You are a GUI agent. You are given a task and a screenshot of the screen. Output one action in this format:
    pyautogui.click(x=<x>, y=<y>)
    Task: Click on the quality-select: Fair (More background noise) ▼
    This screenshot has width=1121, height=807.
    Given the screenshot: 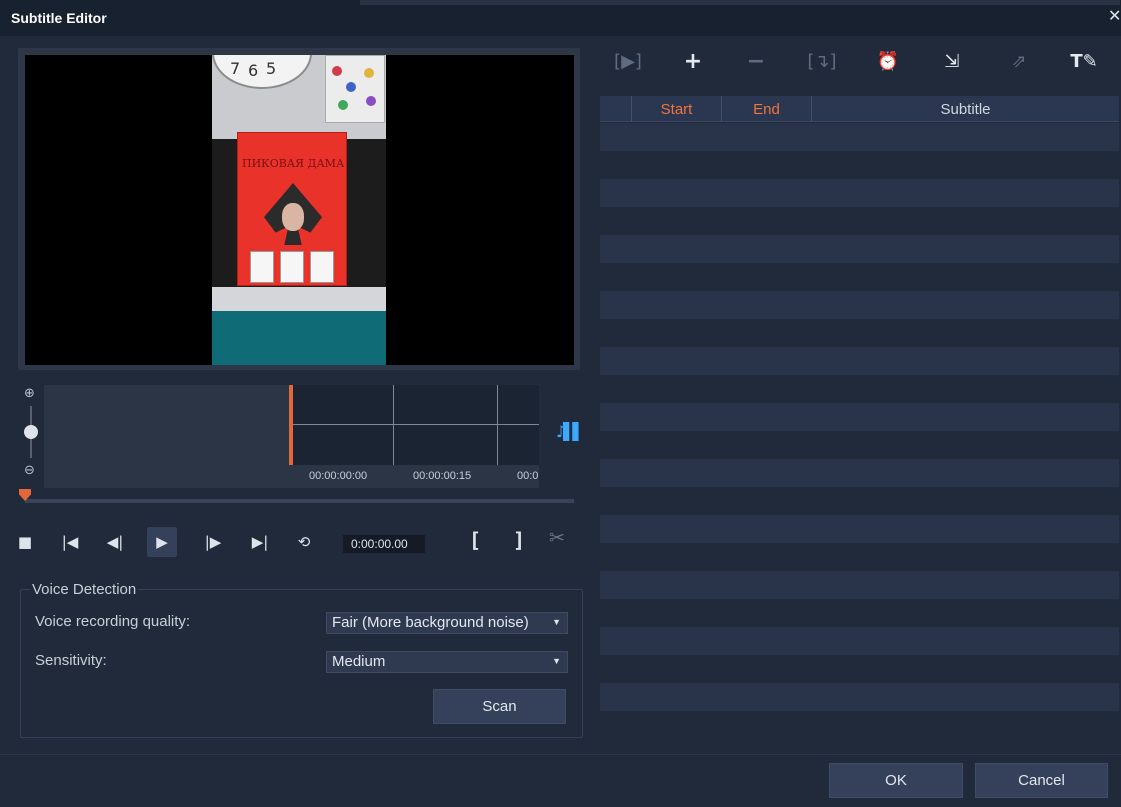 What is the action you would take?
    pyautogui.click(x=447, y=623)
    